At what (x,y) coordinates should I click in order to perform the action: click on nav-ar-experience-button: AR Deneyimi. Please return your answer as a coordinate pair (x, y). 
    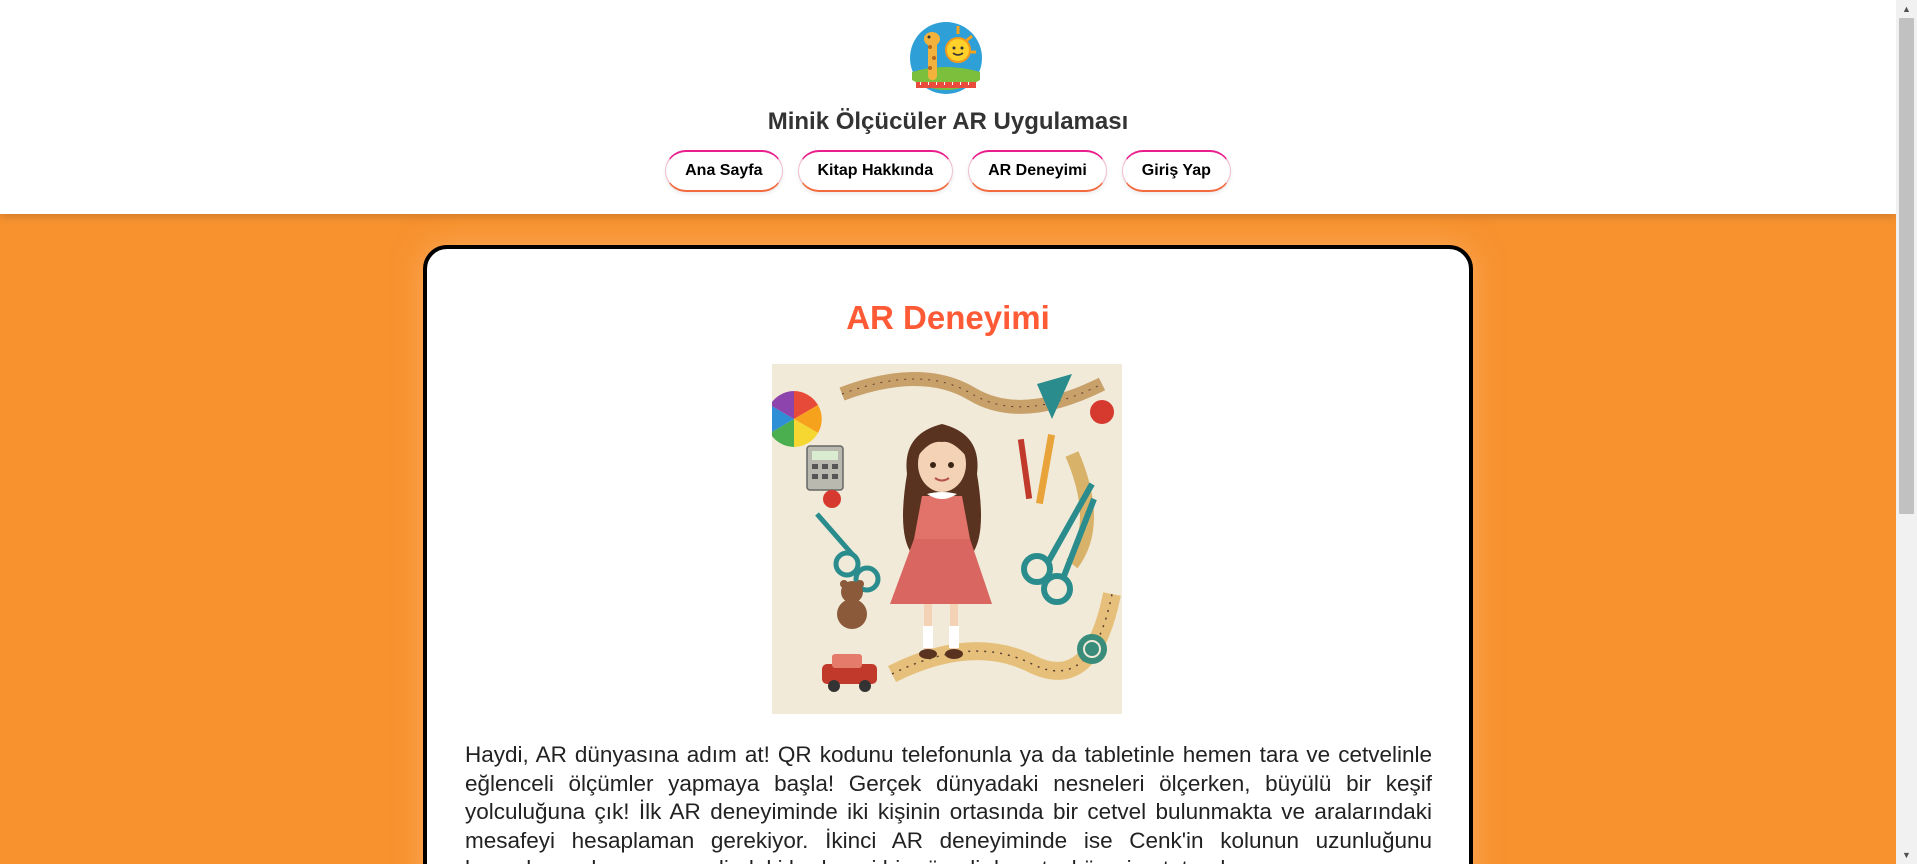
    Looking at the image, I should click on (1037, 171).